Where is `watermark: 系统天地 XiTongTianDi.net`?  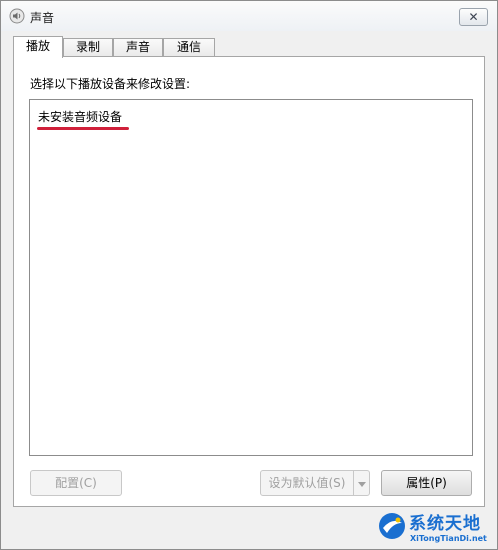
watermark: 系统天地 XiTongTianDi.net is located at coordinates (436, 529).